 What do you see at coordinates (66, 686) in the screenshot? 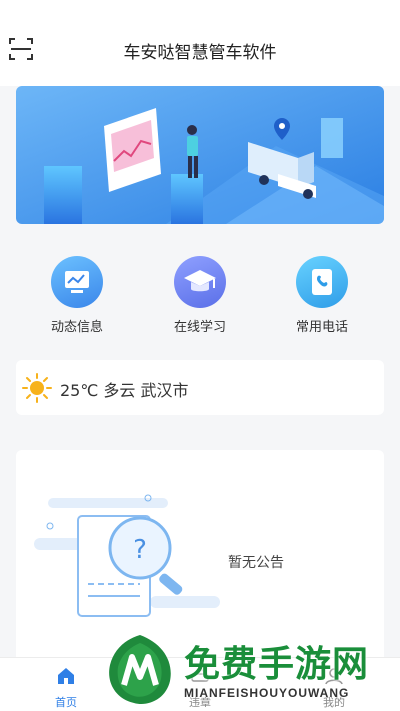
I see `tab-home: 首页` at bounding box center [66, 686].